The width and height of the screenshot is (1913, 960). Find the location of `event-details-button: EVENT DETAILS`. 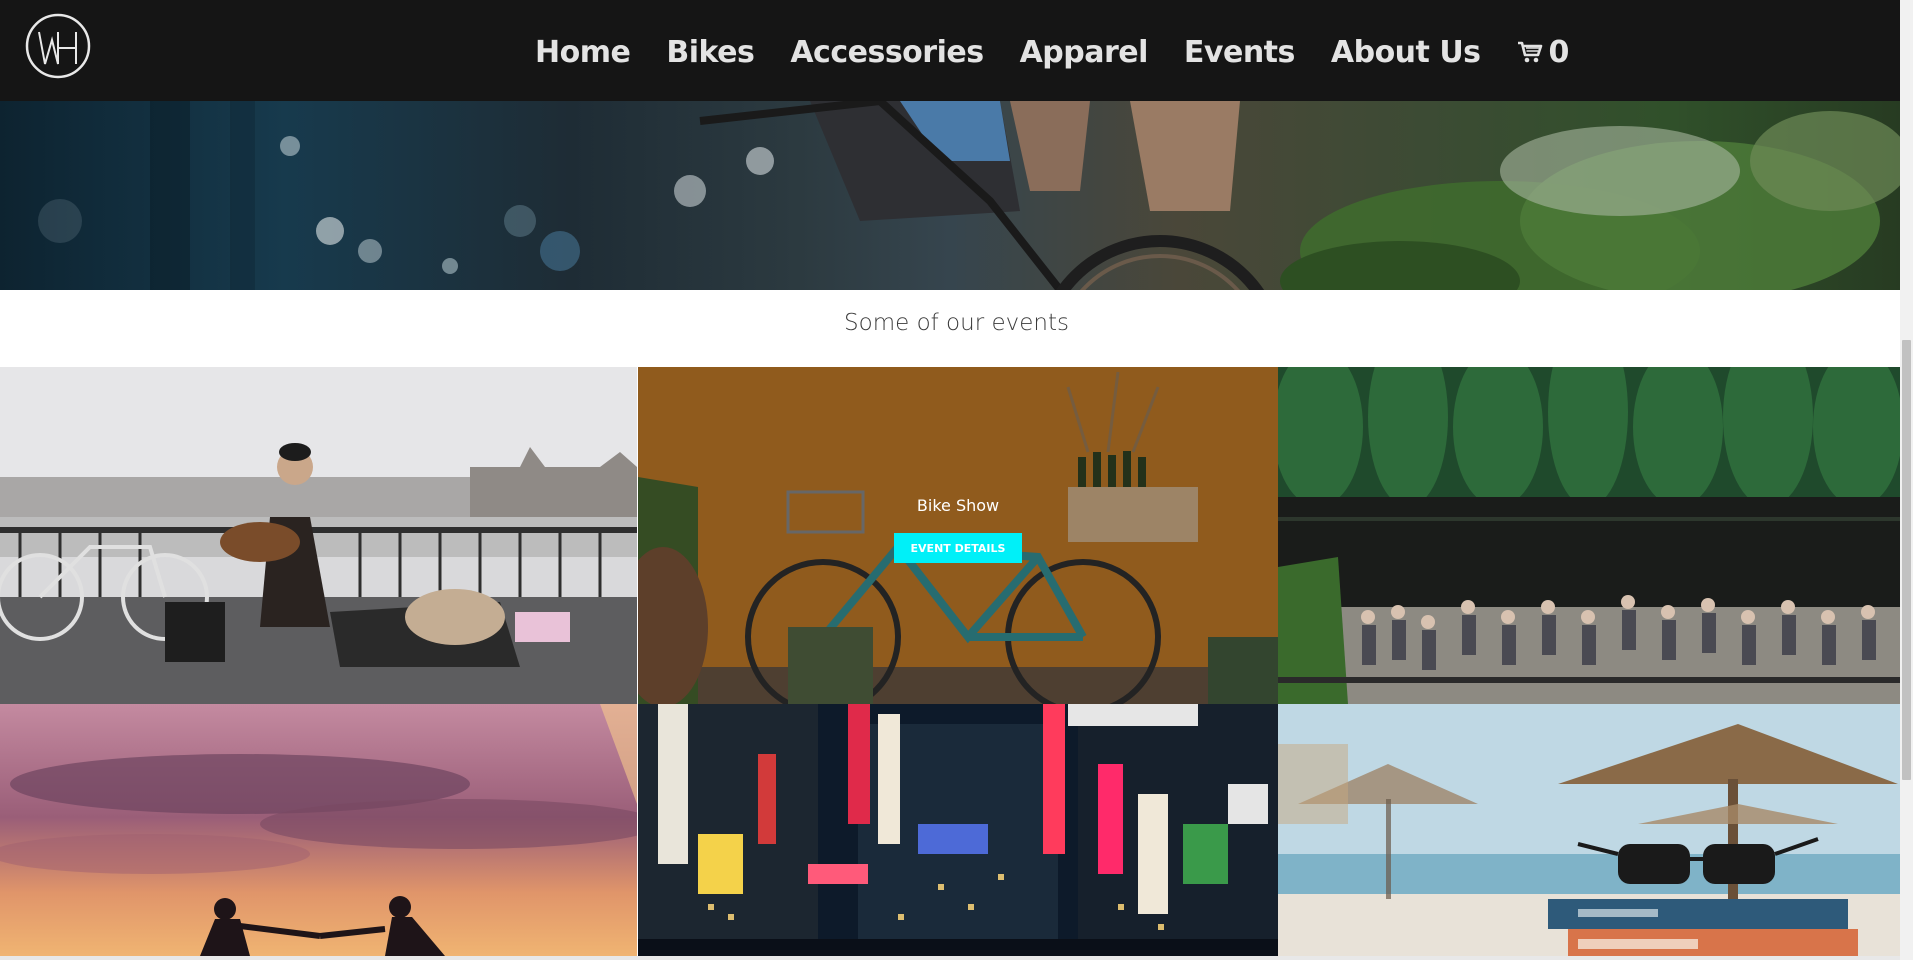

event-details-button: EVENT DETAILS is located at coordinates (958, 548).